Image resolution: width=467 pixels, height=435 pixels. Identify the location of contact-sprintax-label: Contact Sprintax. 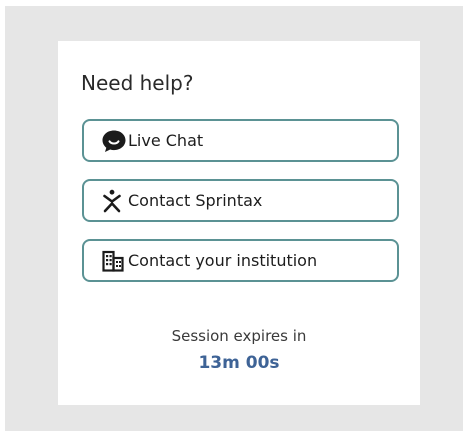
(195, 200).